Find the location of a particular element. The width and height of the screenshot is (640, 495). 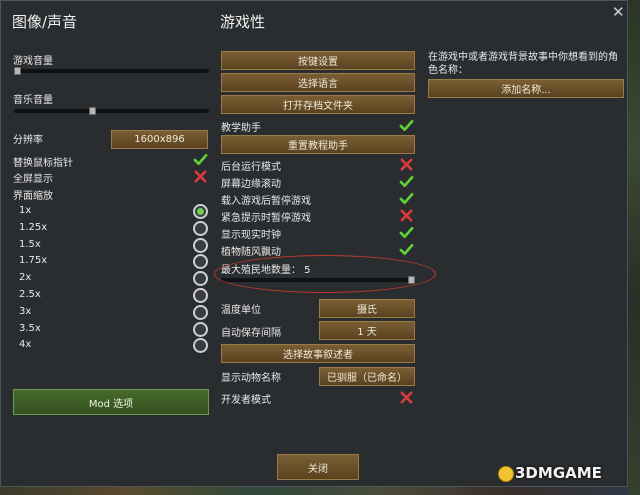

dev-mode-label: 开发者模式 is located at coordinates (246, 400).